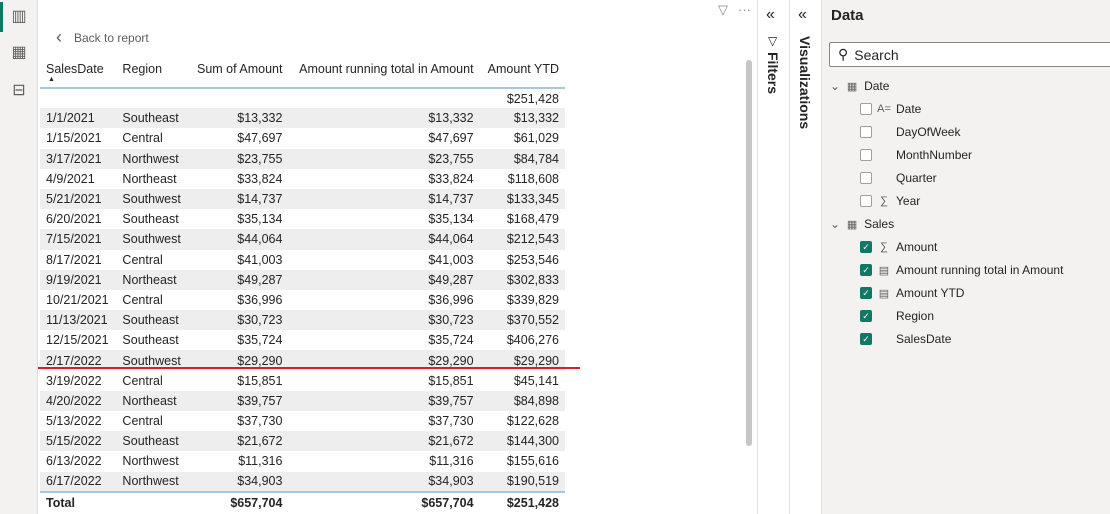 Image resolution: width=1110 pixels, height=514 pixels. I want to click on table-node-date: ⌄ ▦ Date, so click(859, 86).